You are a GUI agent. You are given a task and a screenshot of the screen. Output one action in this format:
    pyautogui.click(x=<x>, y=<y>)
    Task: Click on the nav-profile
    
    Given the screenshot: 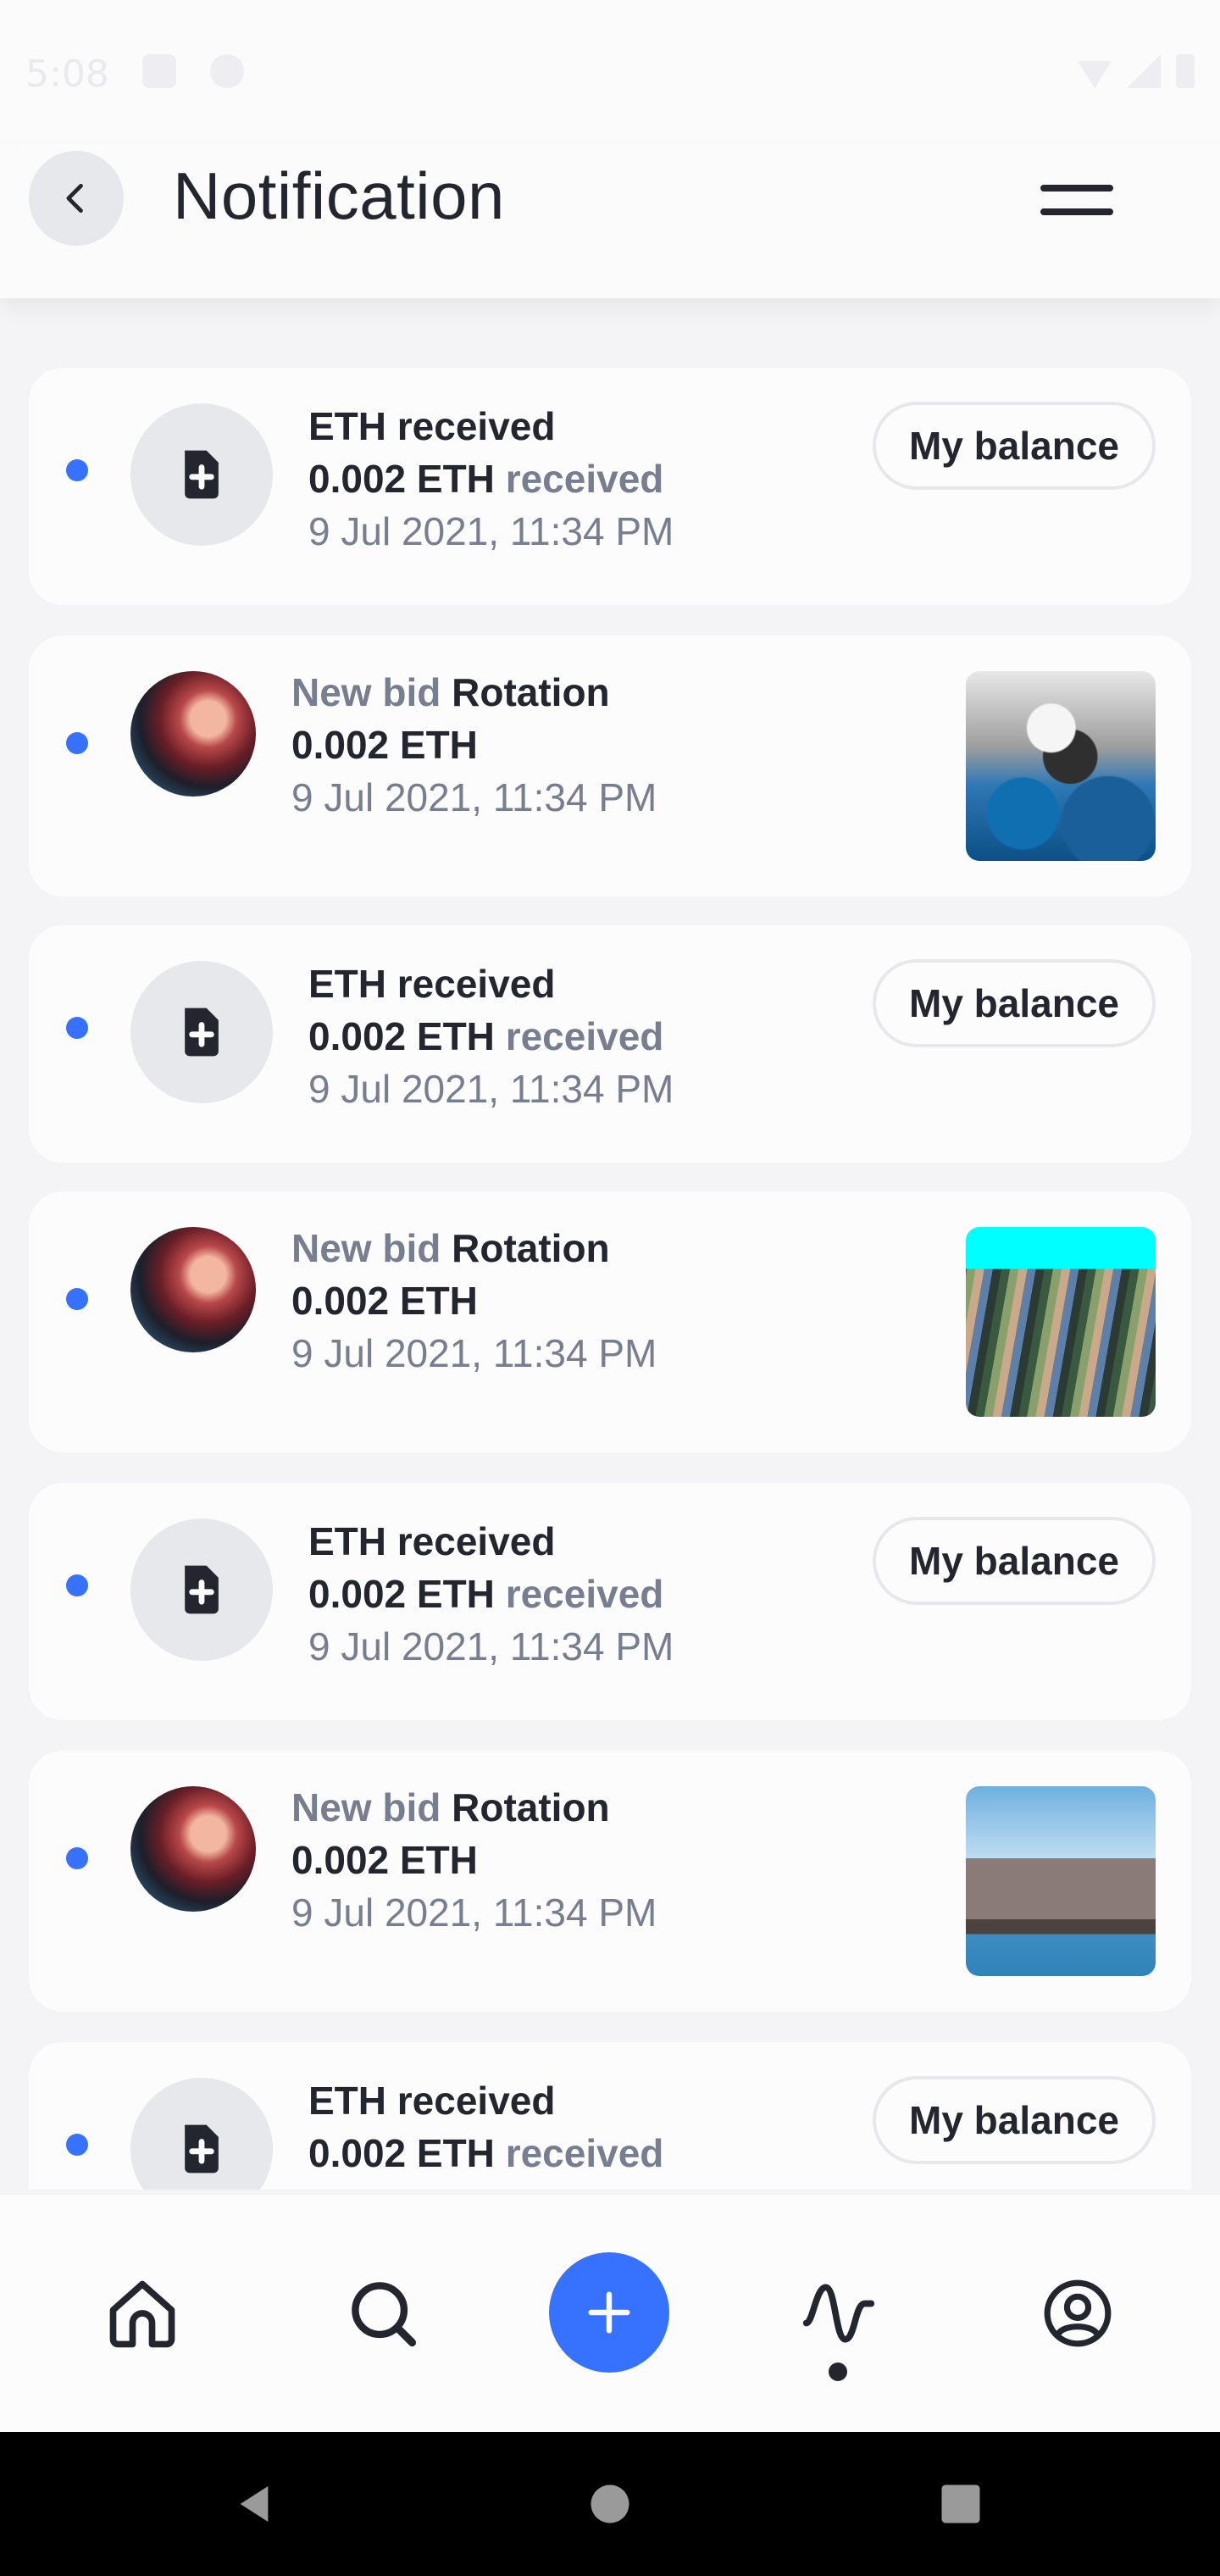 What is the action you would take?
    pyautogui.click(x=1077, y=2313)
    